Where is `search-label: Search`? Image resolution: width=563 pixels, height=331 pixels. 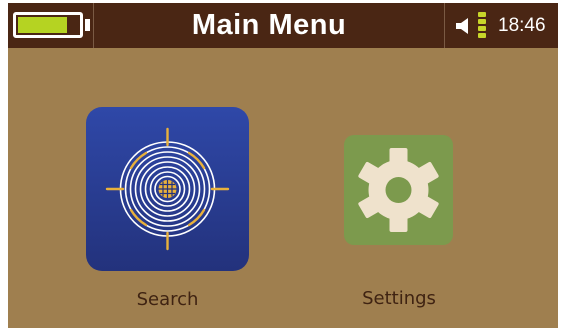
search-label: Search is located at coordinates (167, 299).